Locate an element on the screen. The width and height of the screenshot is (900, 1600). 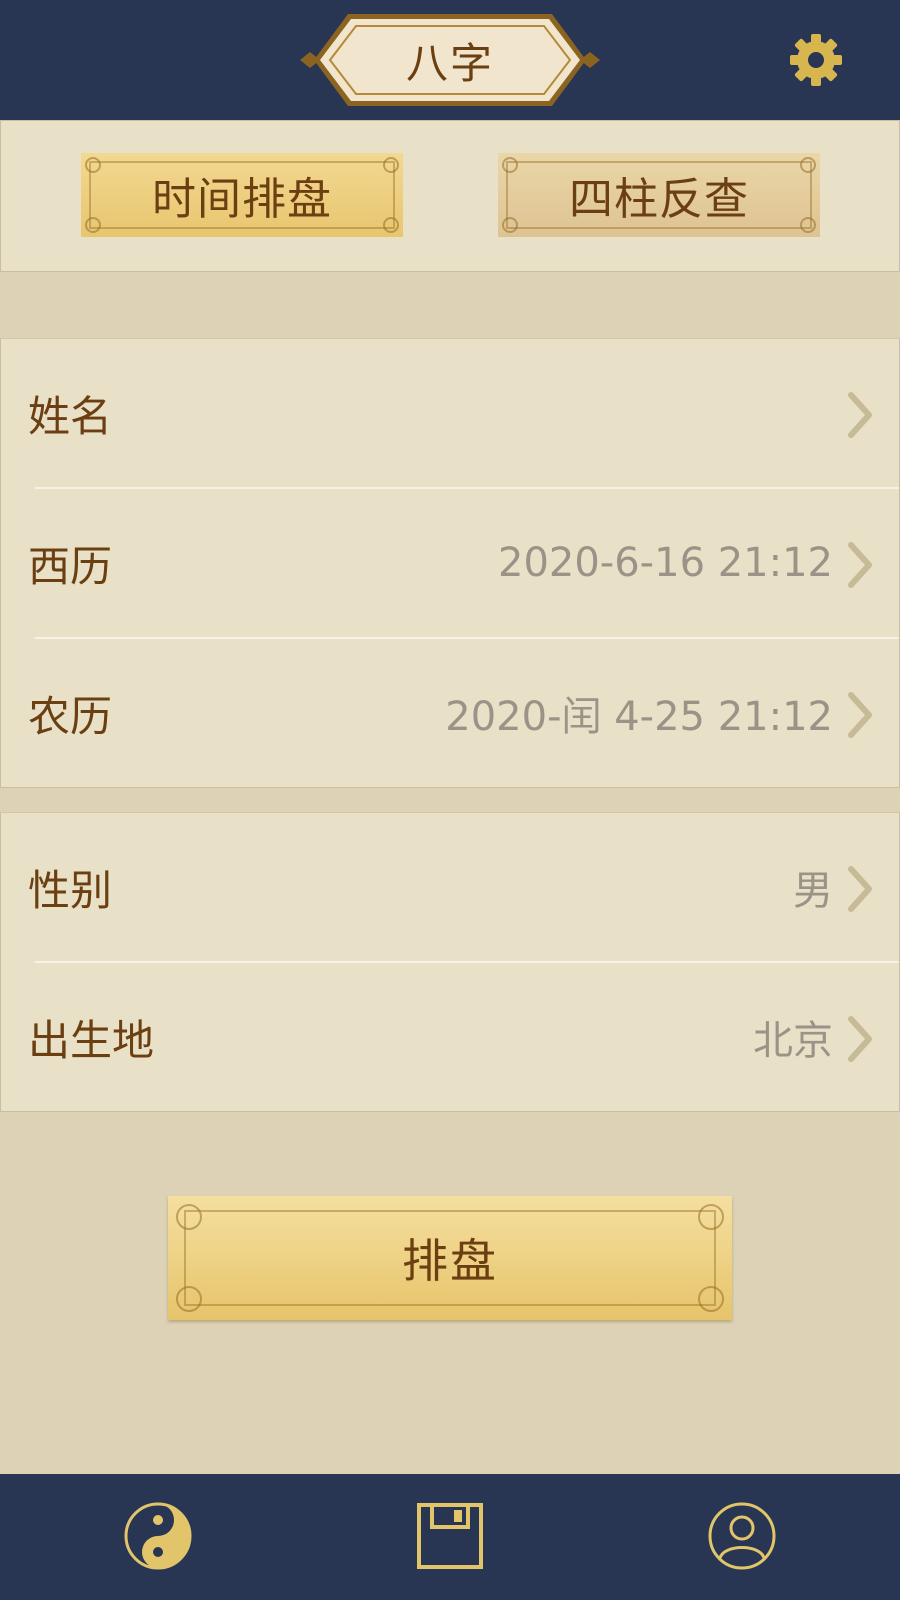
tab-time-chart: 时间排盘 is located at coordinates (242, 195).